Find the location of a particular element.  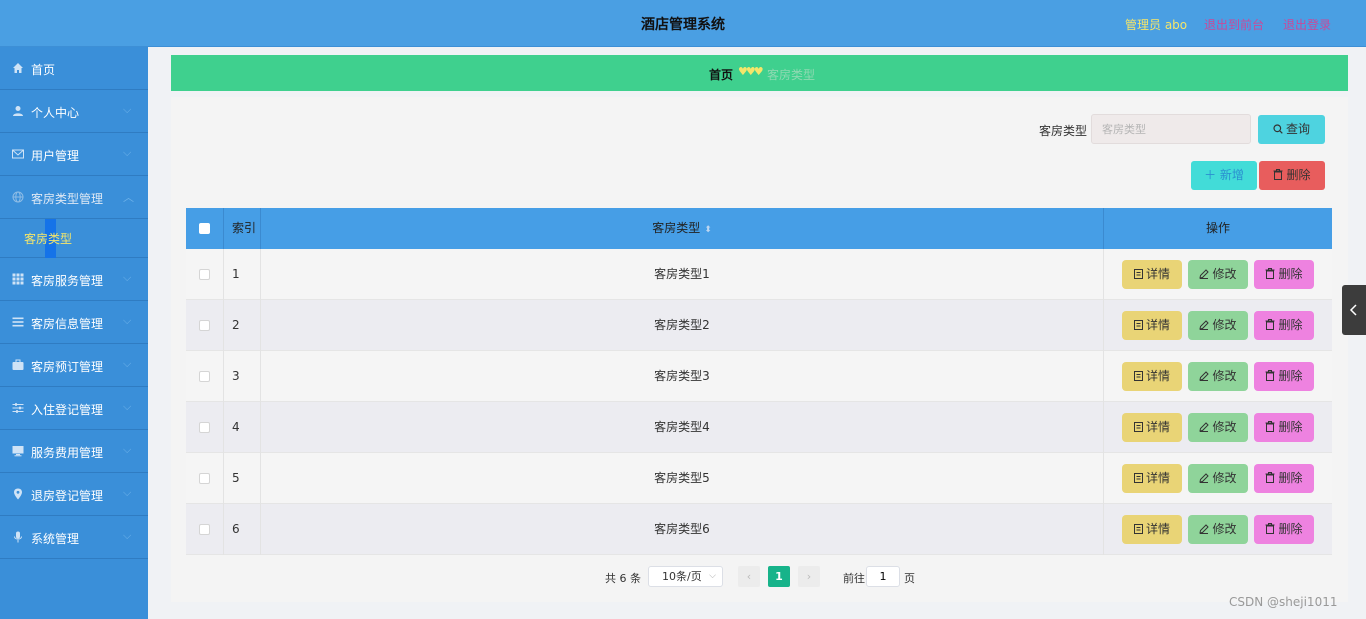

sidebar-item-user-management: 用户管理 ⌵ is located at coordinates (74, 154).